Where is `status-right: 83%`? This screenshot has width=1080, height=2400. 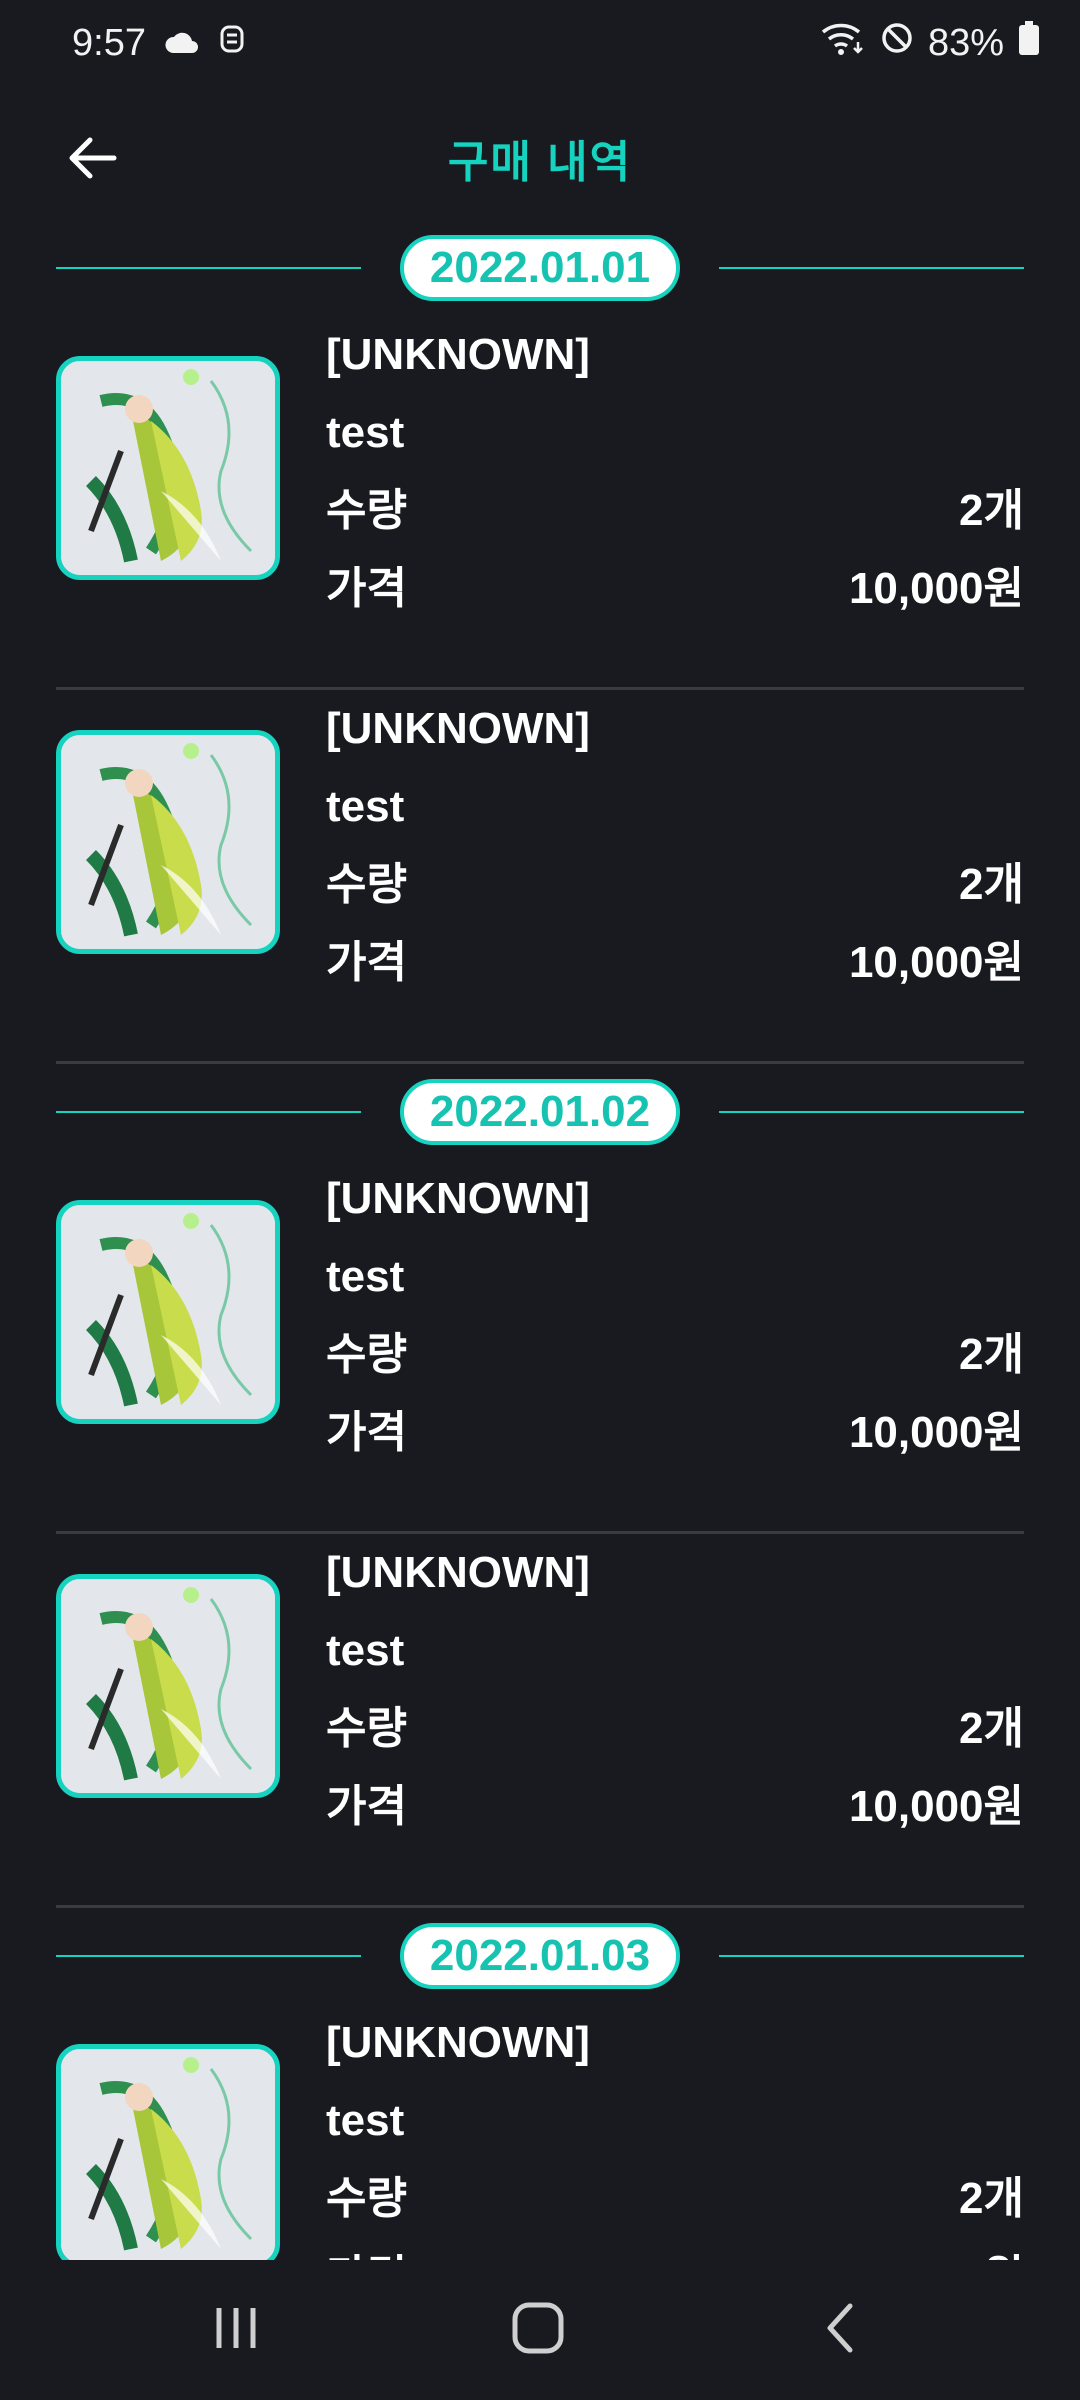
status-right: 83% is located at coordinates (930, 43).